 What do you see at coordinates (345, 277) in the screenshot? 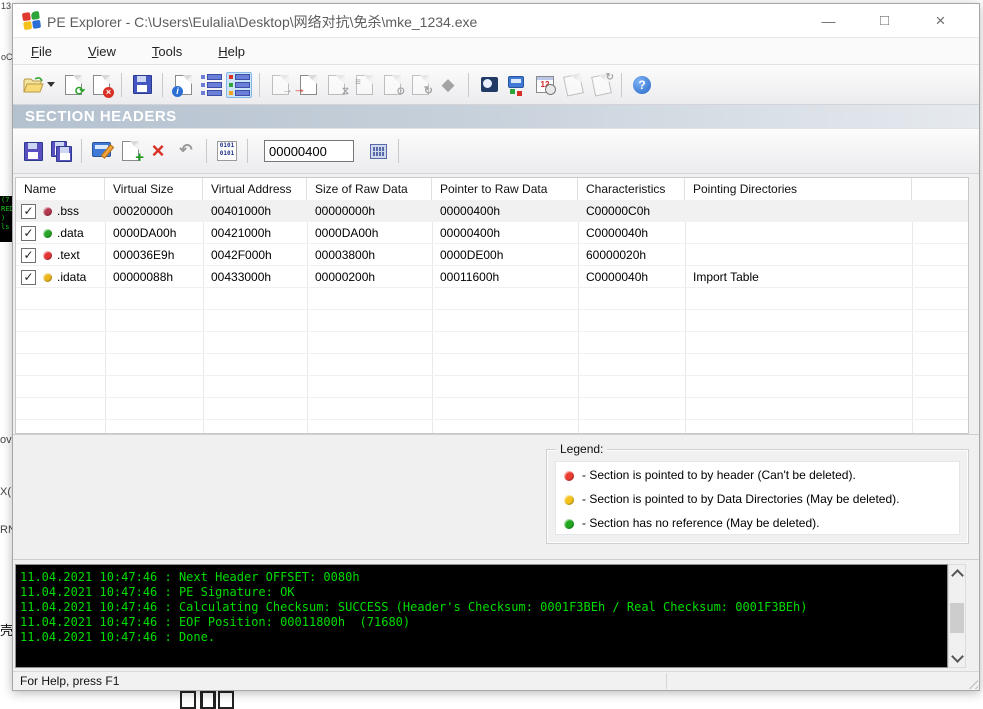
I see `cell-size-raw: 00000200h` at bounding box center [345, 277].